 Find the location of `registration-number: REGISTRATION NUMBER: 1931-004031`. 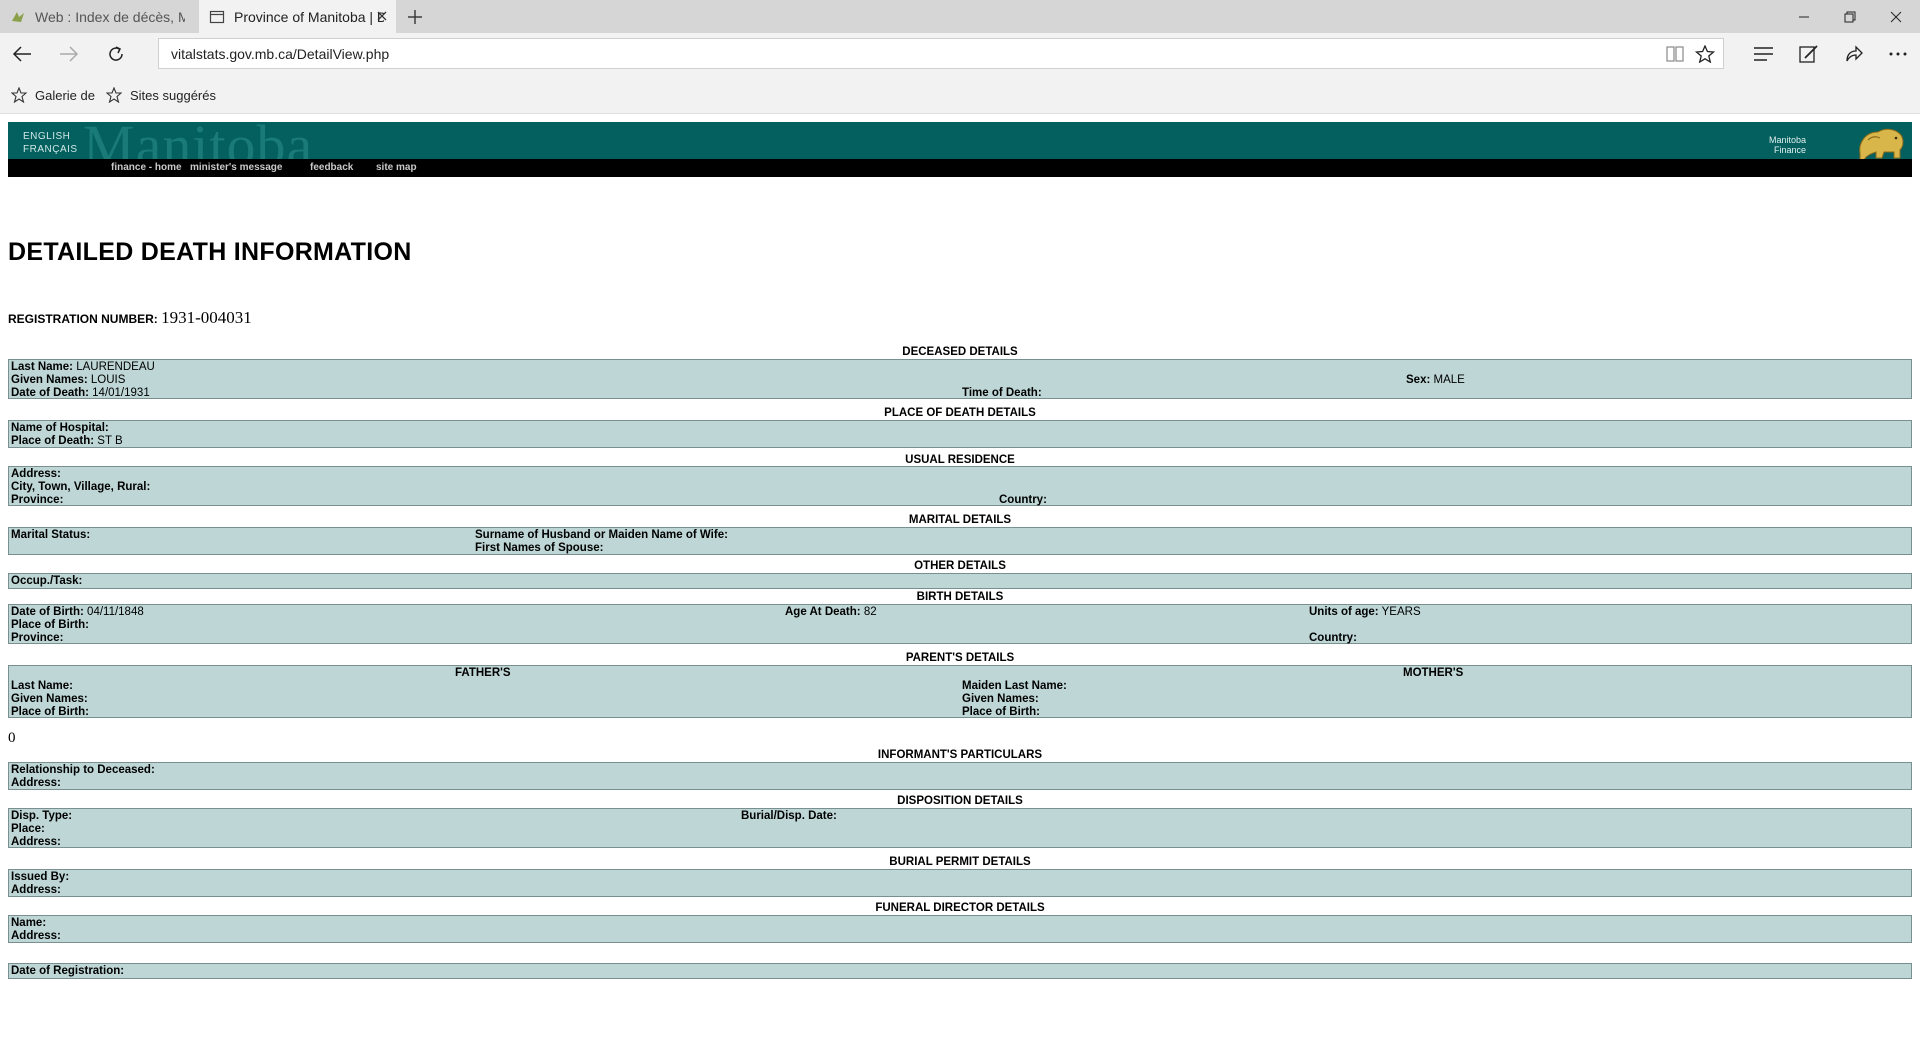

registration-number: REGISTRATION NUMBER: 1931-004031 is located at coordinates (130, 318).